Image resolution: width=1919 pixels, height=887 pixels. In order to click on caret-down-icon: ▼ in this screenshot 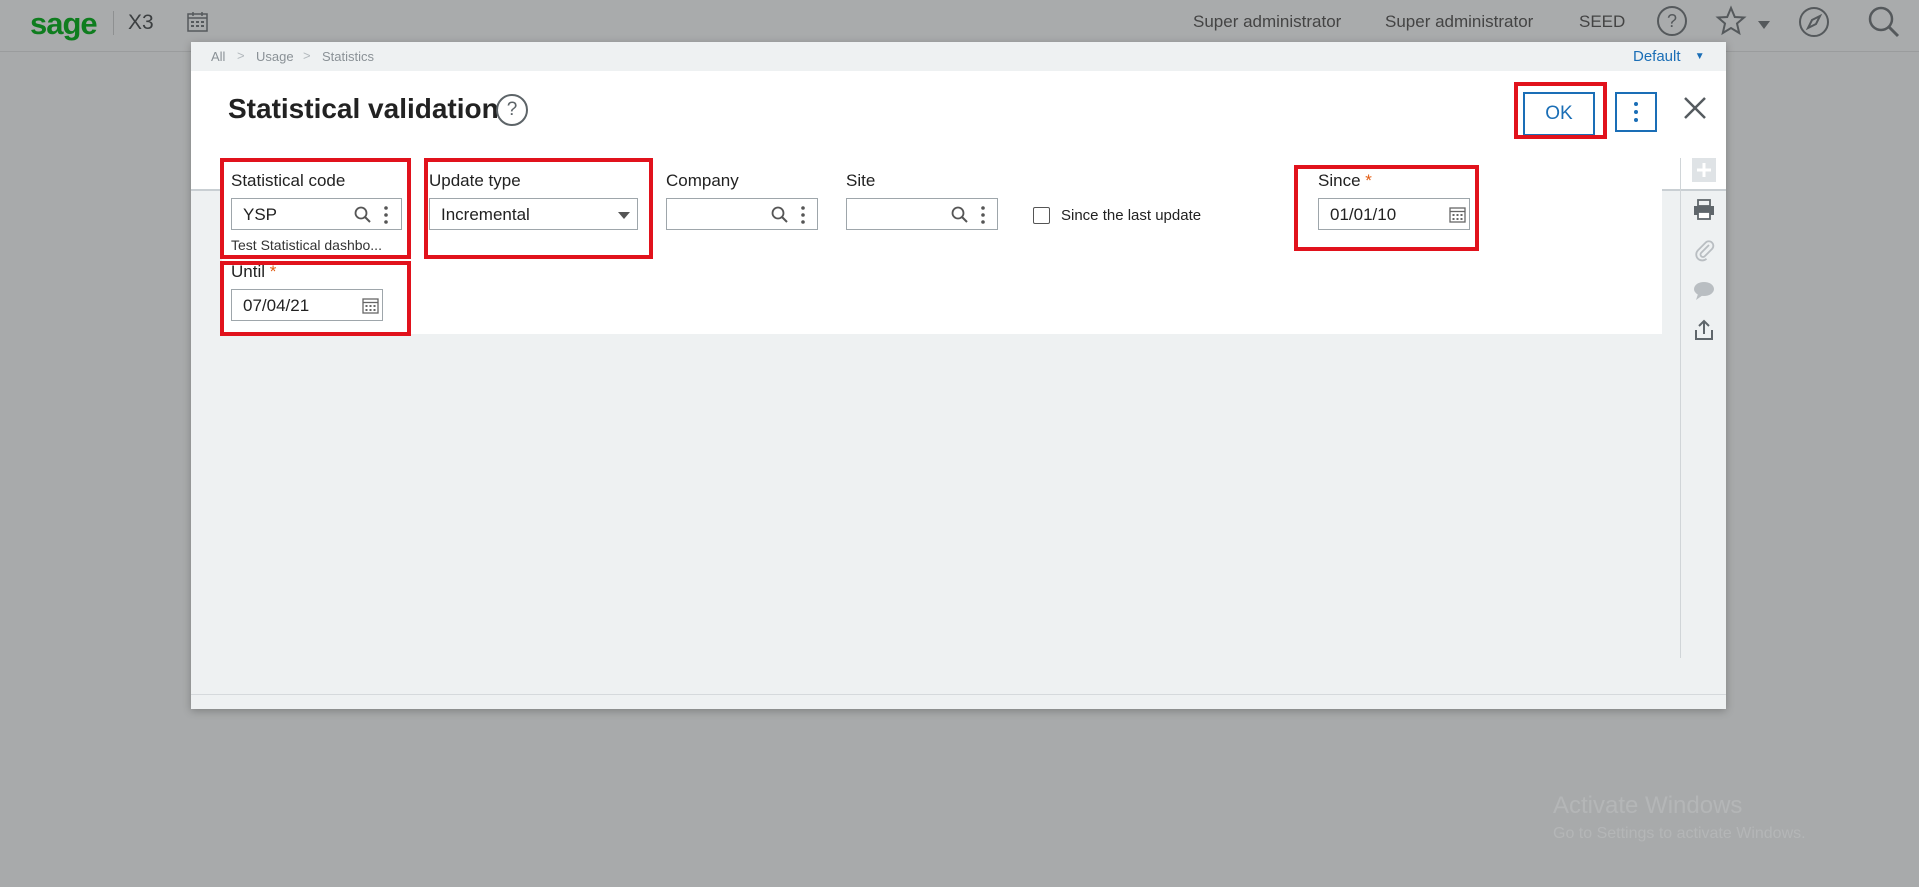, I will do `click(1699, 56)`.